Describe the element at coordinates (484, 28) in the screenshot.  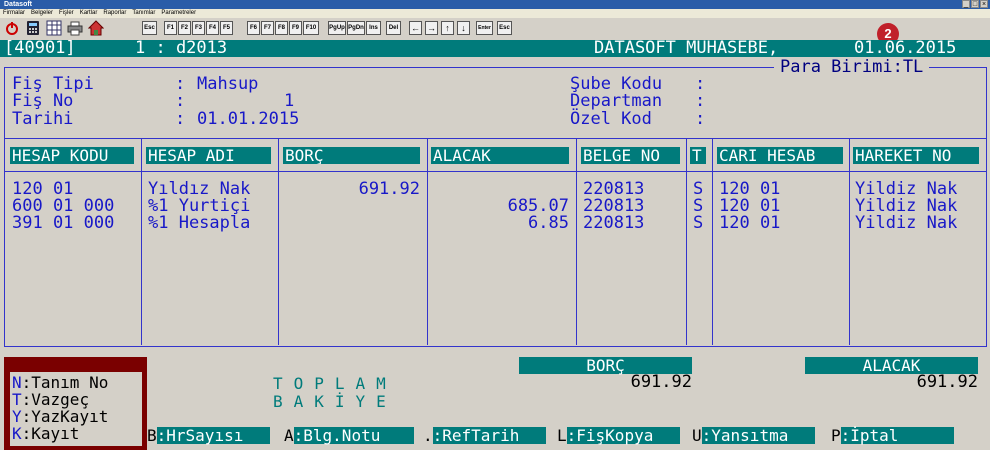
I see `enter-key-button: Enter` at that location.